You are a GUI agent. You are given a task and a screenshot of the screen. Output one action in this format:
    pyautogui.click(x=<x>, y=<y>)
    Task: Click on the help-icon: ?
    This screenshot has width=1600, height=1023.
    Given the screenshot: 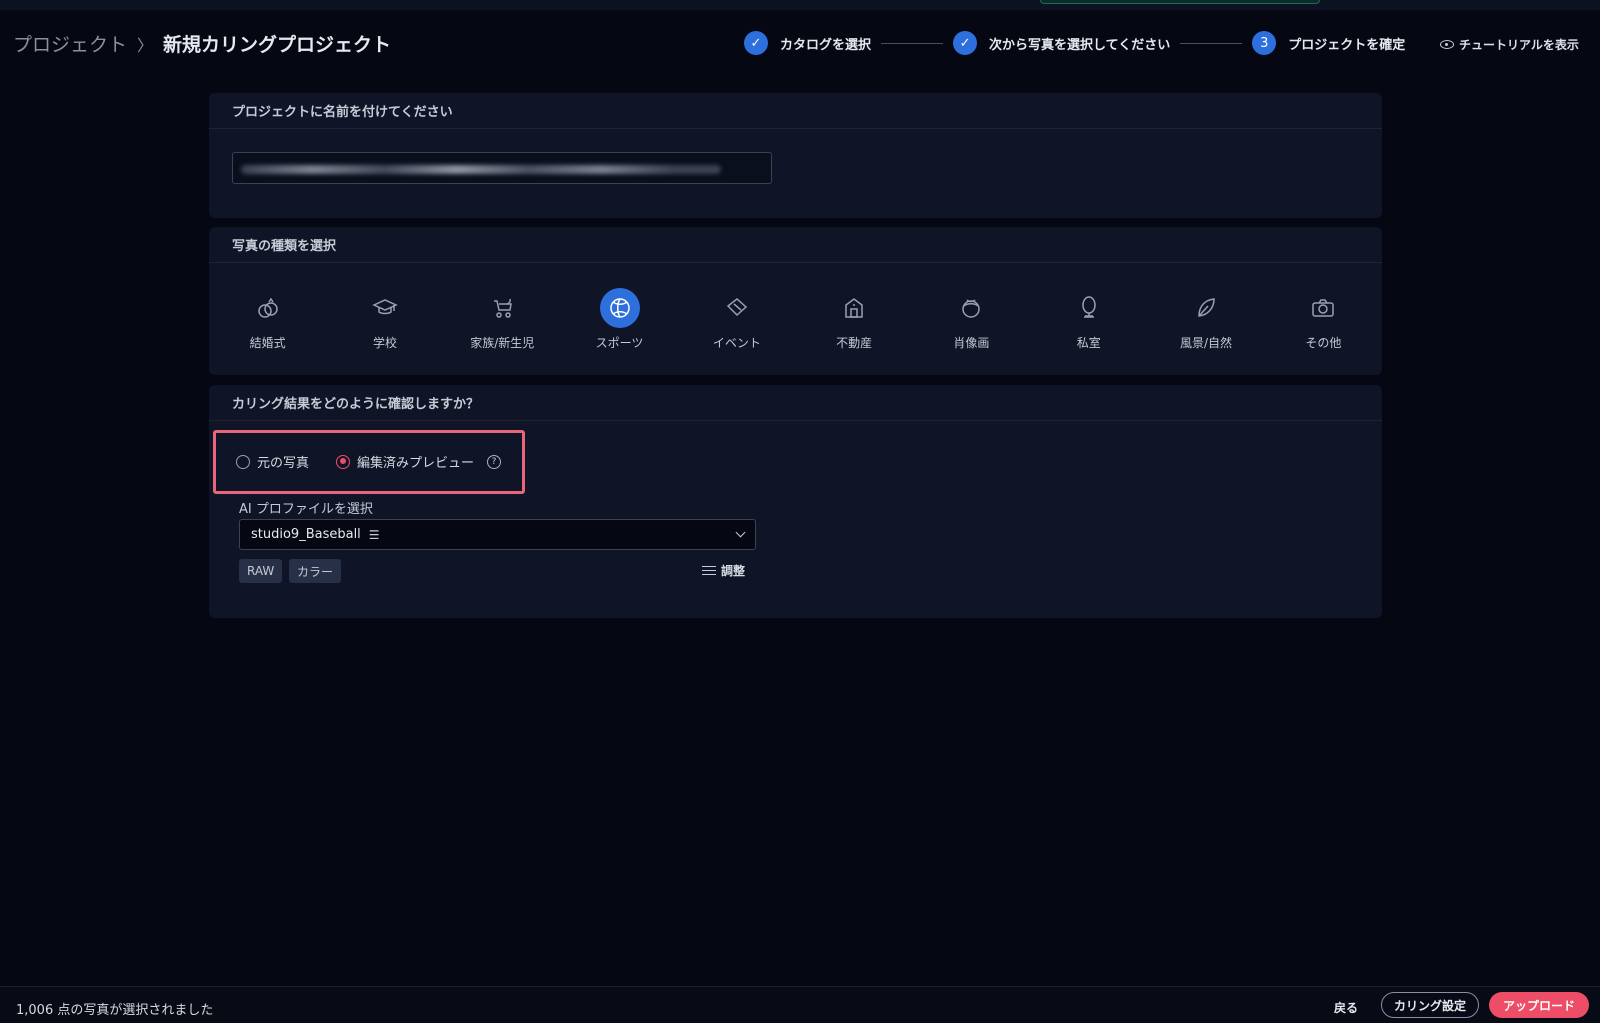 What is the action you would take?
    pyautogui.click(x=494, y=461)
    